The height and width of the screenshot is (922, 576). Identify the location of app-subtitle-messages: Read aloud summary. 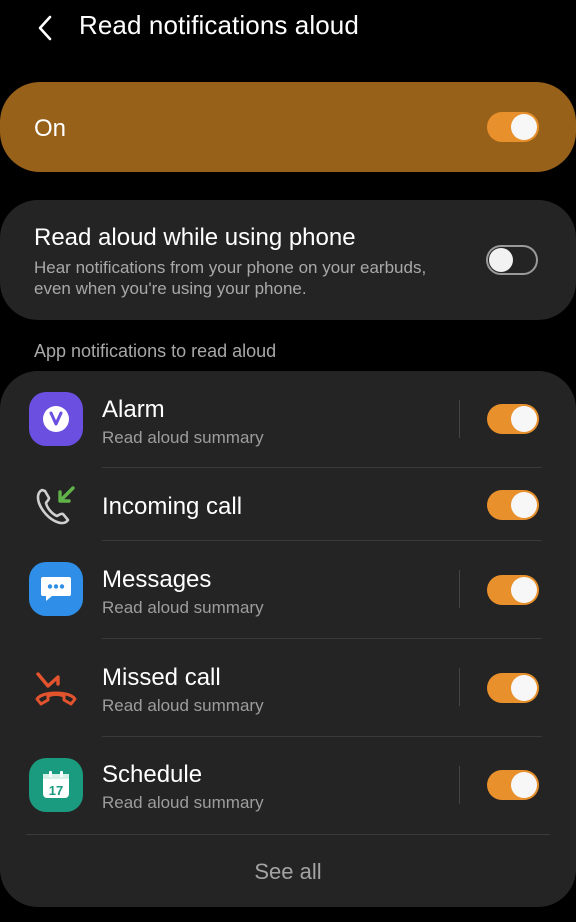
(183, 608).